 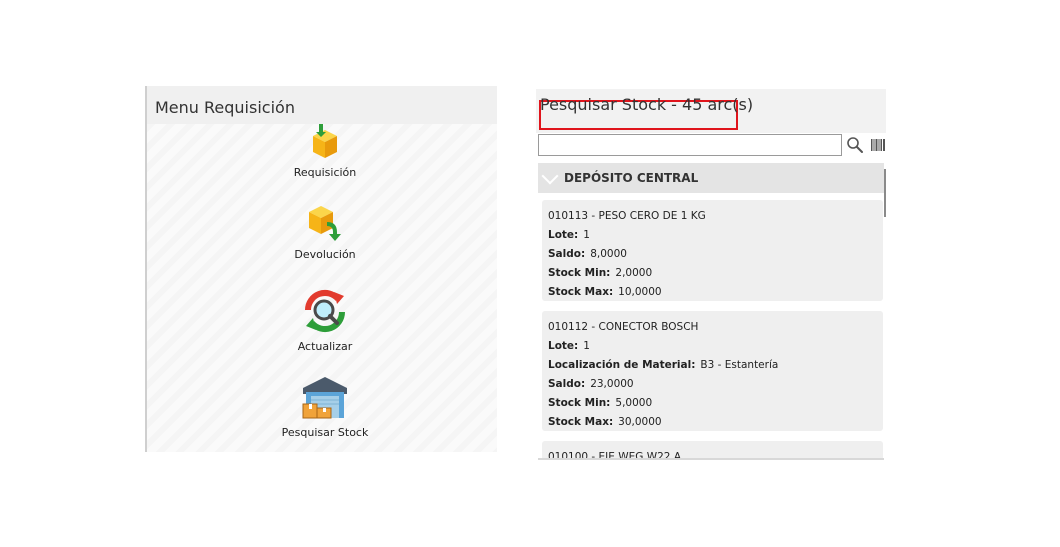 I want to click on panel-header: Pesquisar Stock - 45 arc(s), so click(x=711, y=111).